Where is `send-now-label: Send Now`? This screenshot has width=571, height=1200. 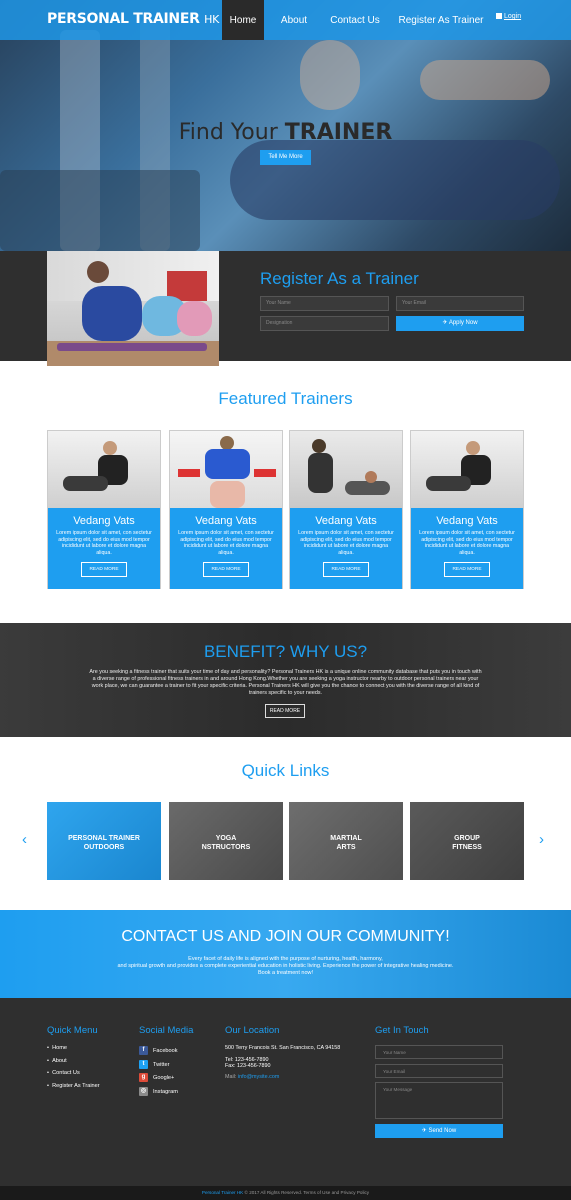
send-now-label: Send Now is located at coordinates (442, 1131).